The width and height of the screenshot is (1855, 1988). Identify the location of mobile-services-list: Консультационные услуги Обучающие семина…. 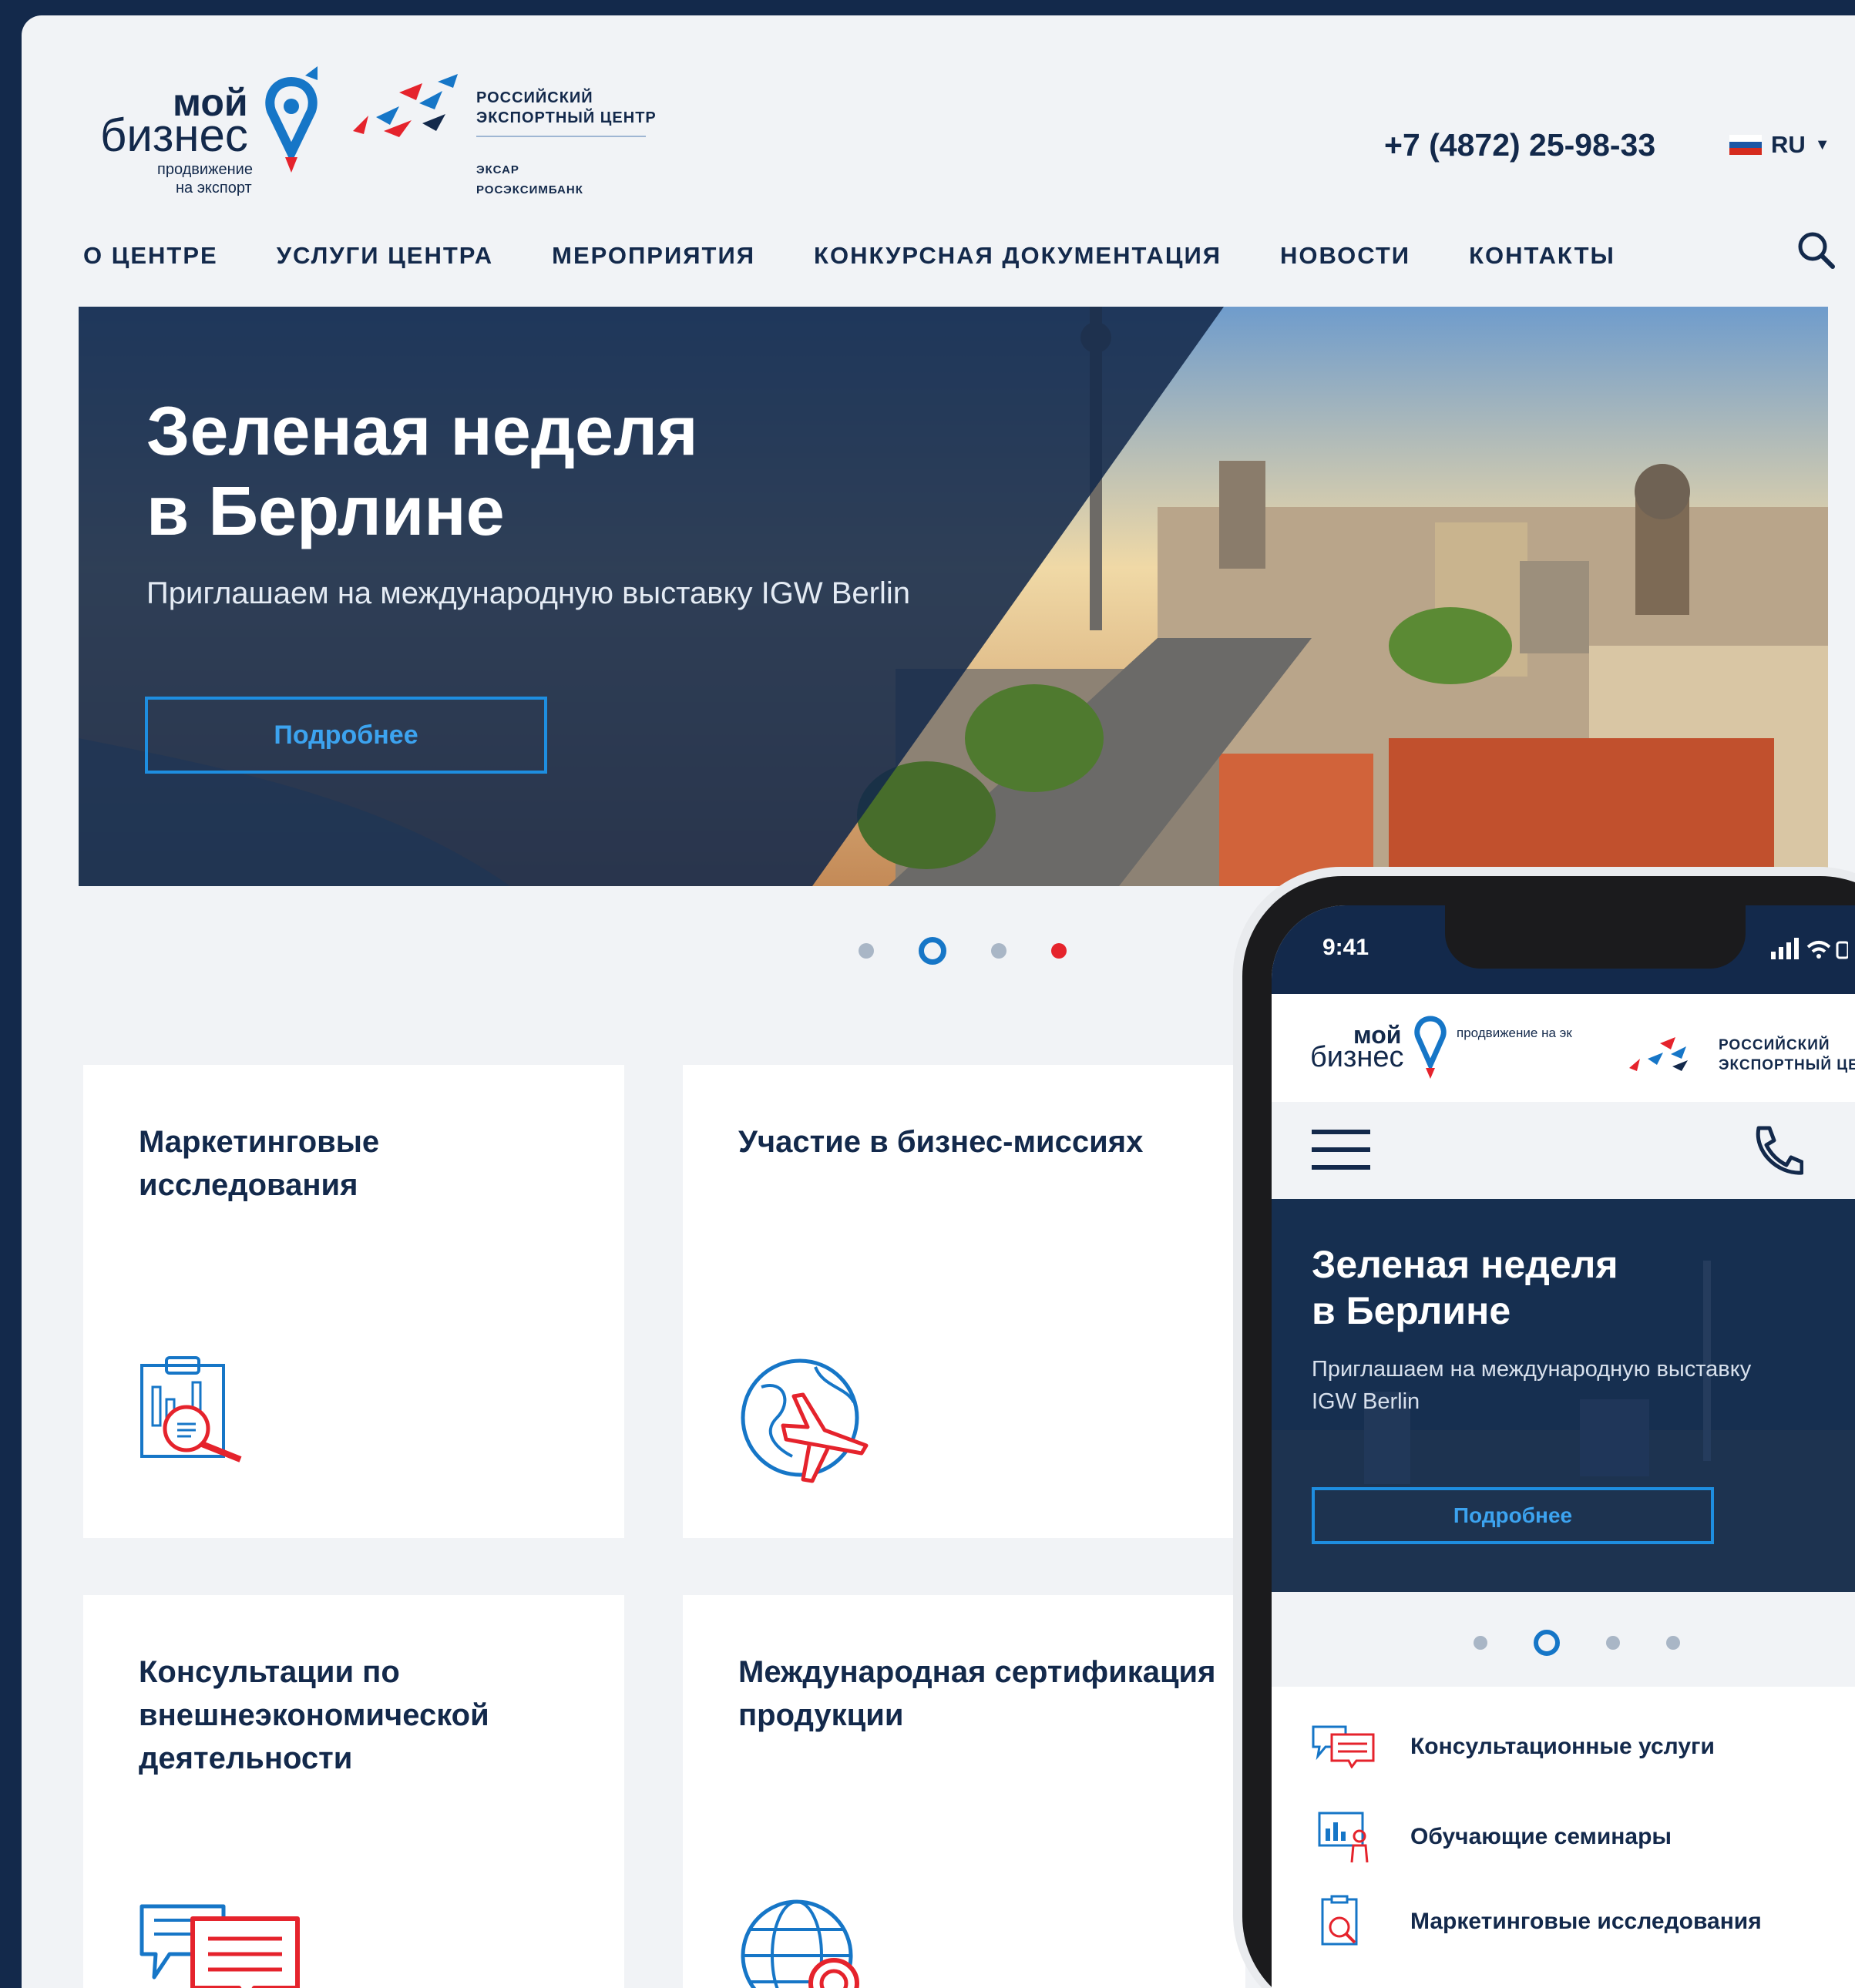
(1563, 1837).